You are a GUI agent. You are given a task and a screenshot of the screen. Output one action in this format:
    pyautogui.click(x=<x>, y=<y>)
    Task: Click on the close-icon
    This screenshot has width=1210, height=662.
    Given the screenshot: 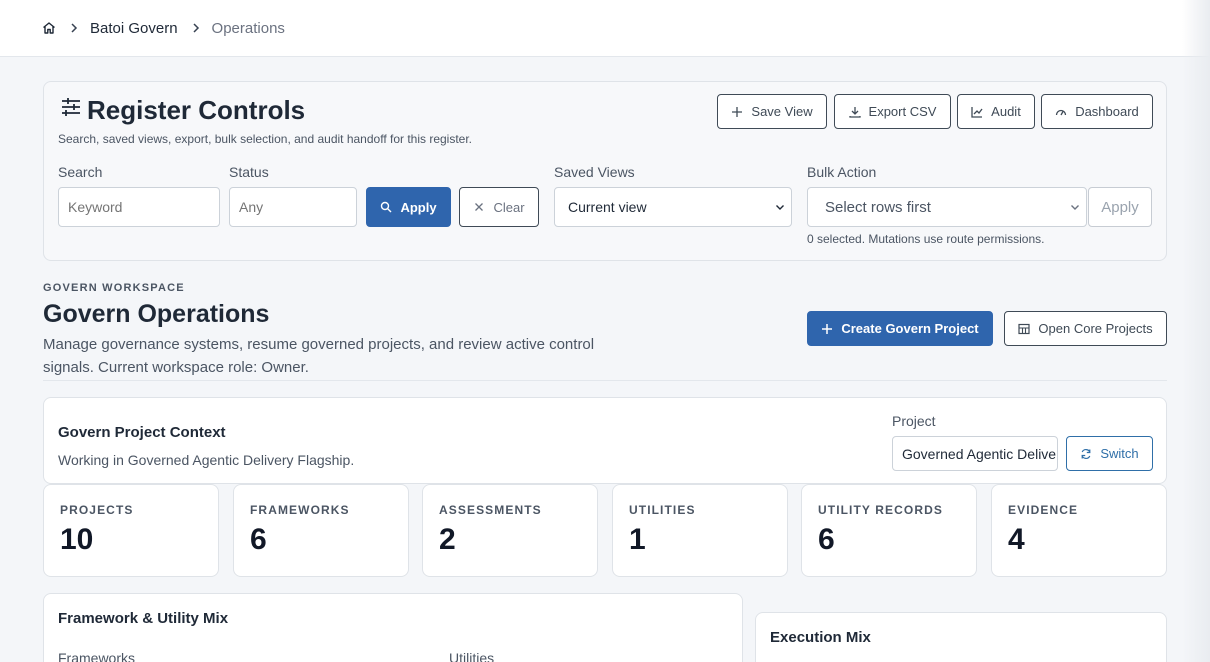 What is the action you would take?
    pyautogui.click(x=479, y=207)
    